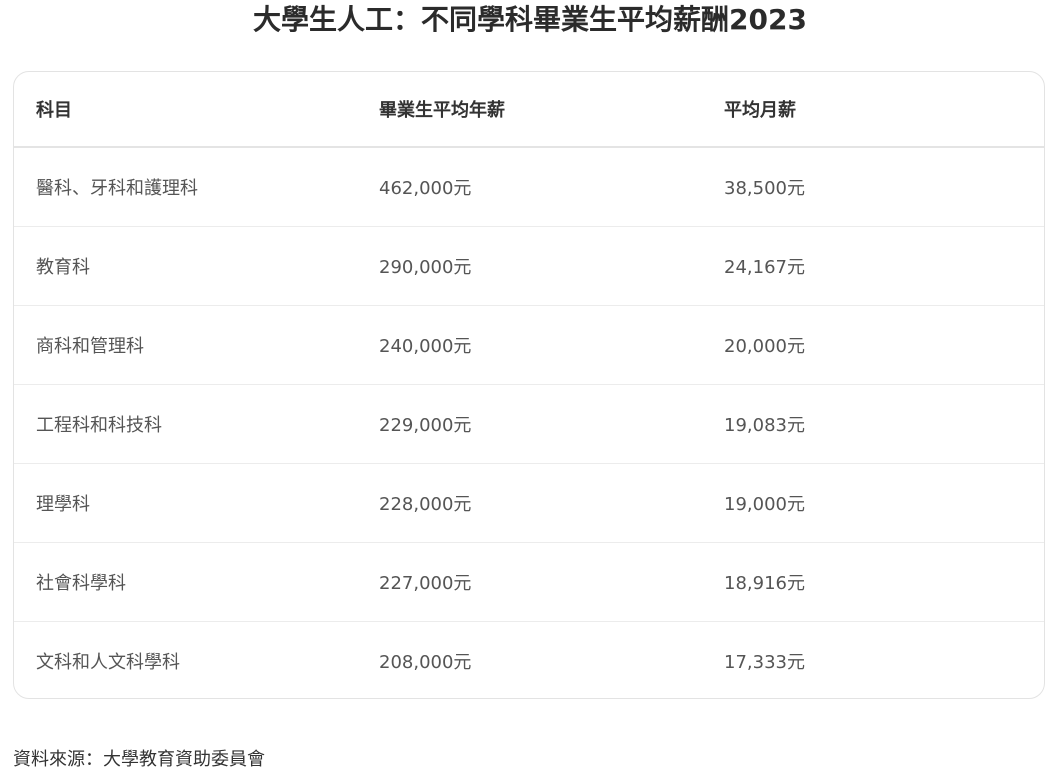  Describe the element at coordinates (185, 582) in the screenshot. I see `cell-subject: 社會科學科` at that location.